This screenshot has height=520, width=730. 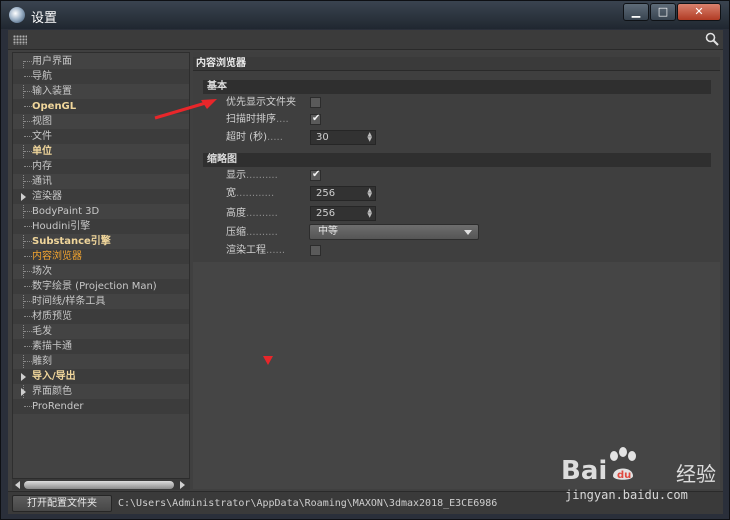 What do you see at coordinates (101, 376) in the screenshot?
I see `sidebar-item: 导入/导出` at bounding box center [101, 376].